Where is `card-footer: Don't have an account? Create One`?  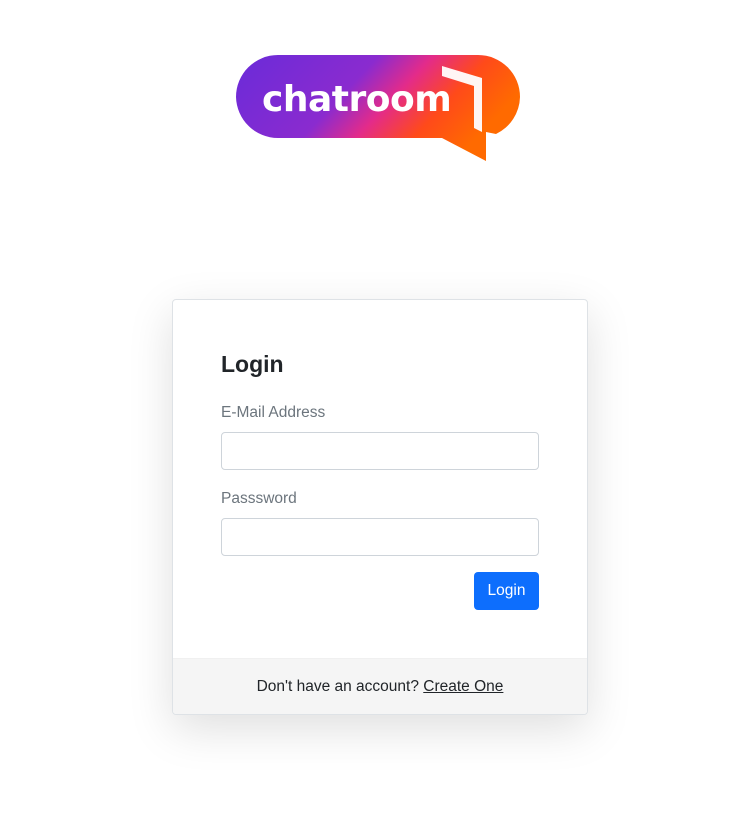
card-footer: Don't have an account? Create One is located at coordinates (380, 686).